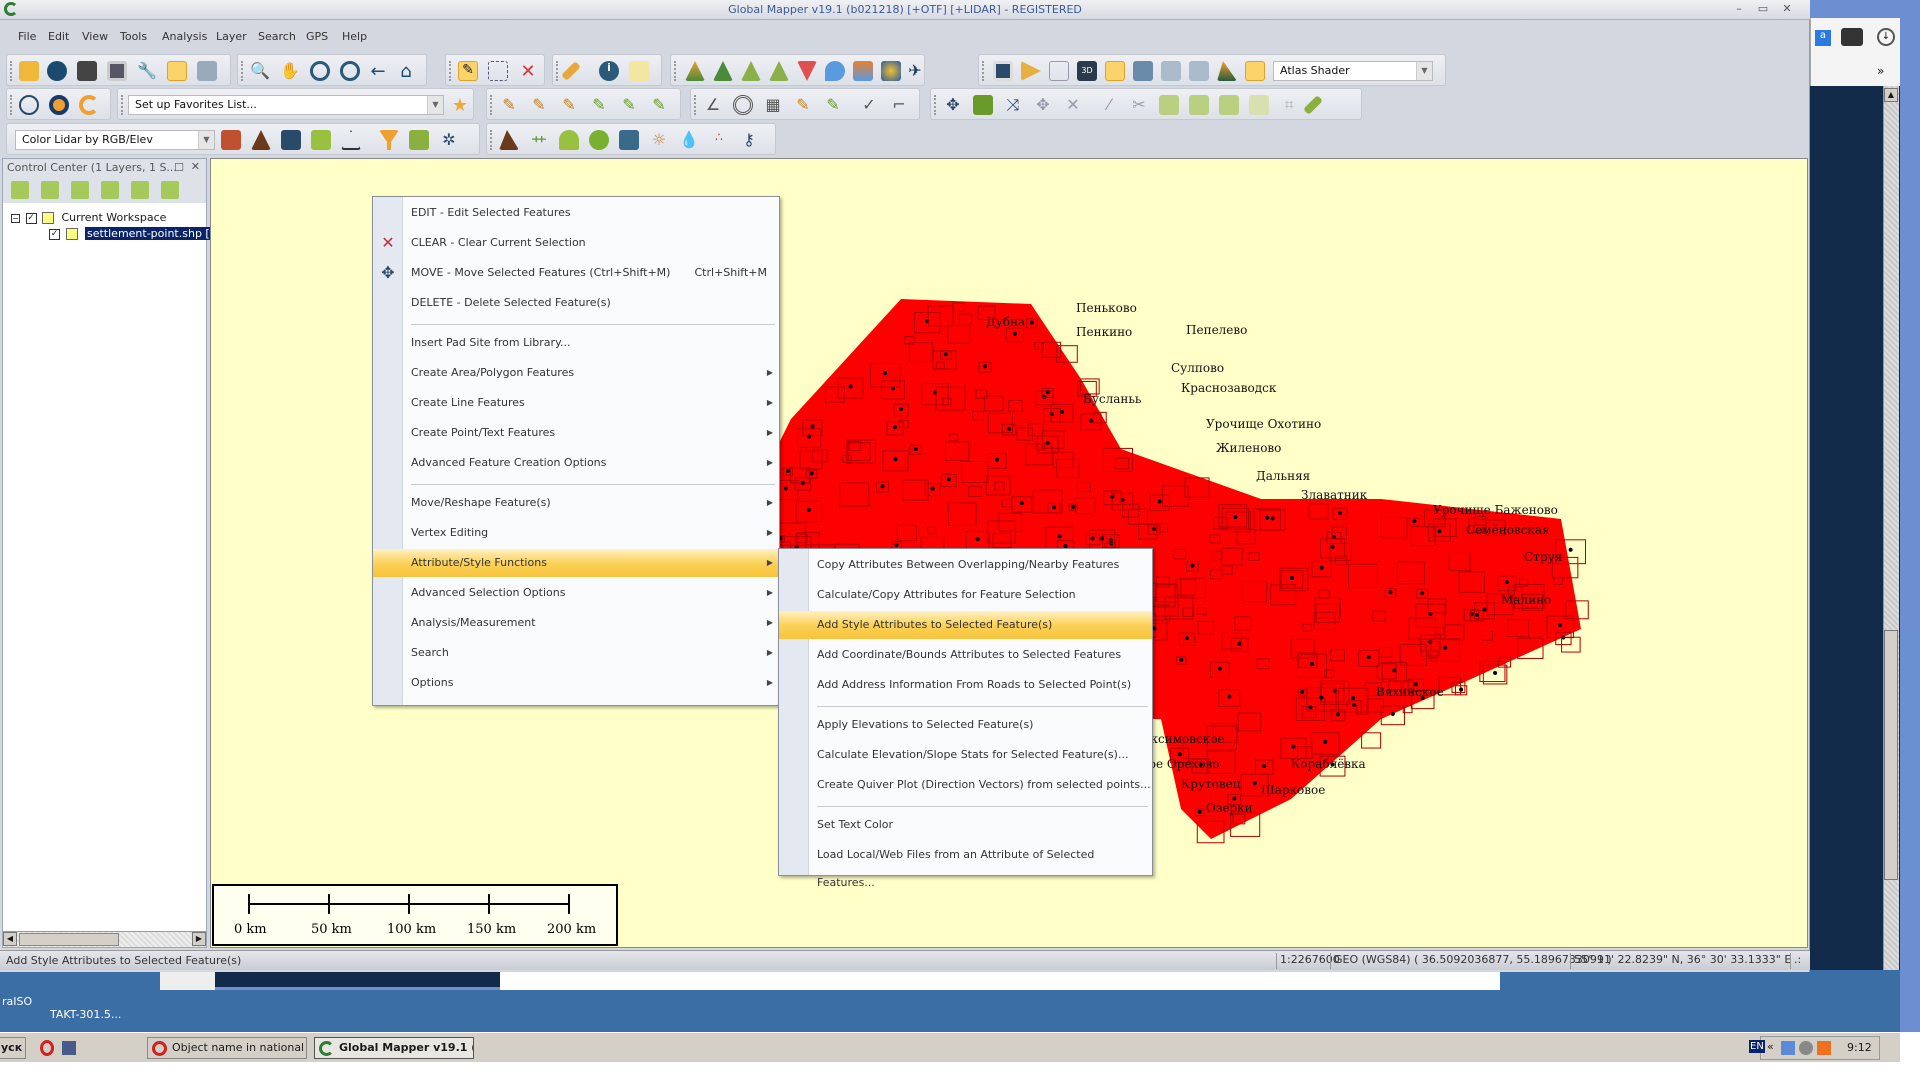  What do you see at coordinates (110, 190) in the screenshot?
I see `layer-bounds-icon` at bounding box center [110, 190].